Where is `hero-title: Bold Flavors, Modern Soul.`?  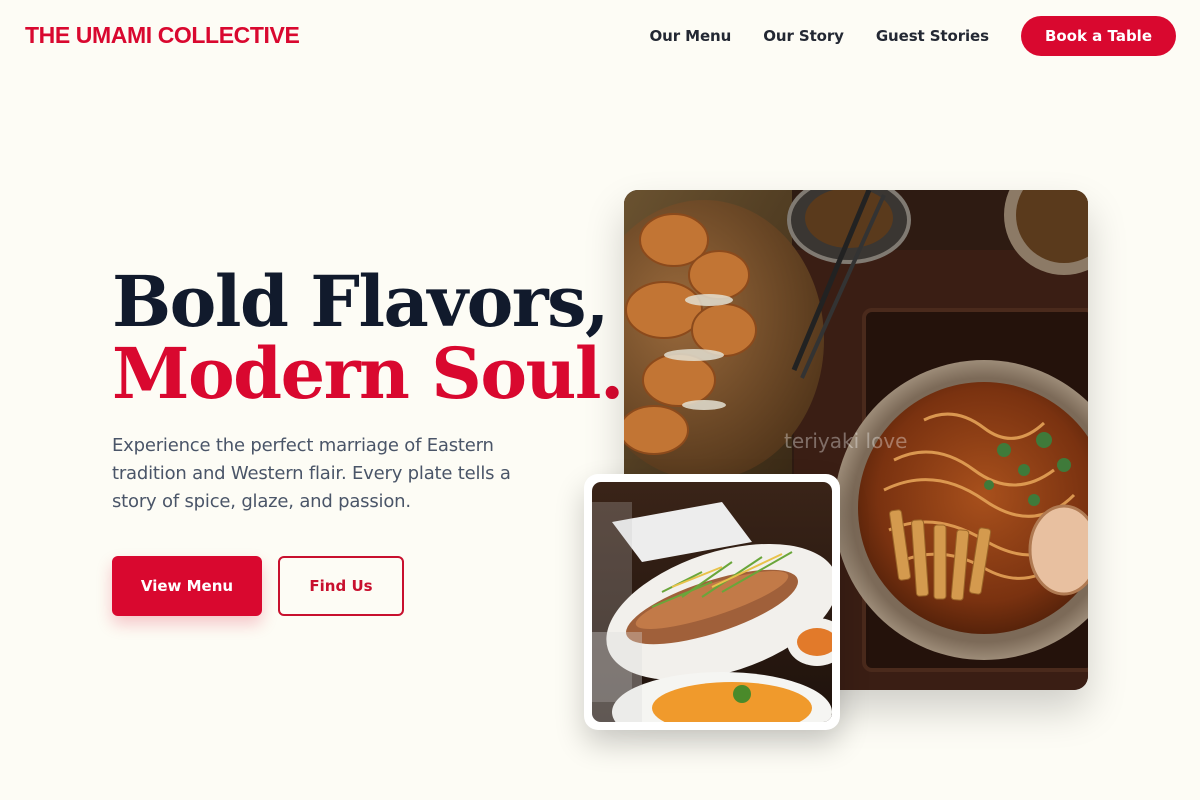 hero-title: Bold Flavors, Modern Soul. is located at coordinates (368, 337).